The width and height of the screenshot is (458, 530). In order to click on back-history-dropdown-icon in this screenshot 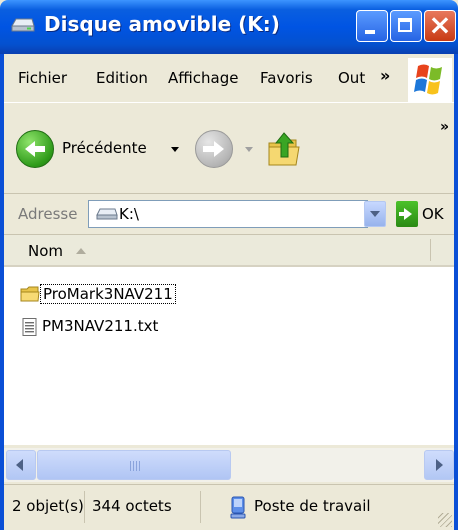, I will do `click(175, 149)`.